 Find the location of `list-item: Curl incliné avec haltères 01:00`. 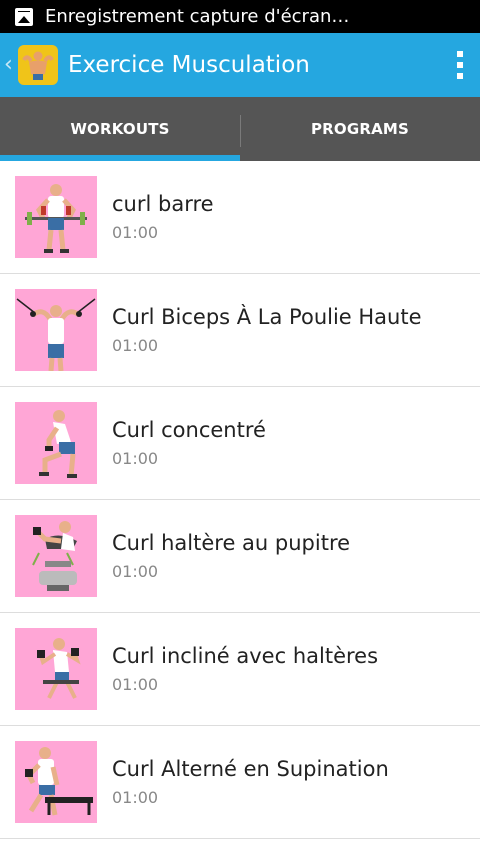

list-item: Curl incliné avec haltères 01:00 is located at coordinates (240, 669).